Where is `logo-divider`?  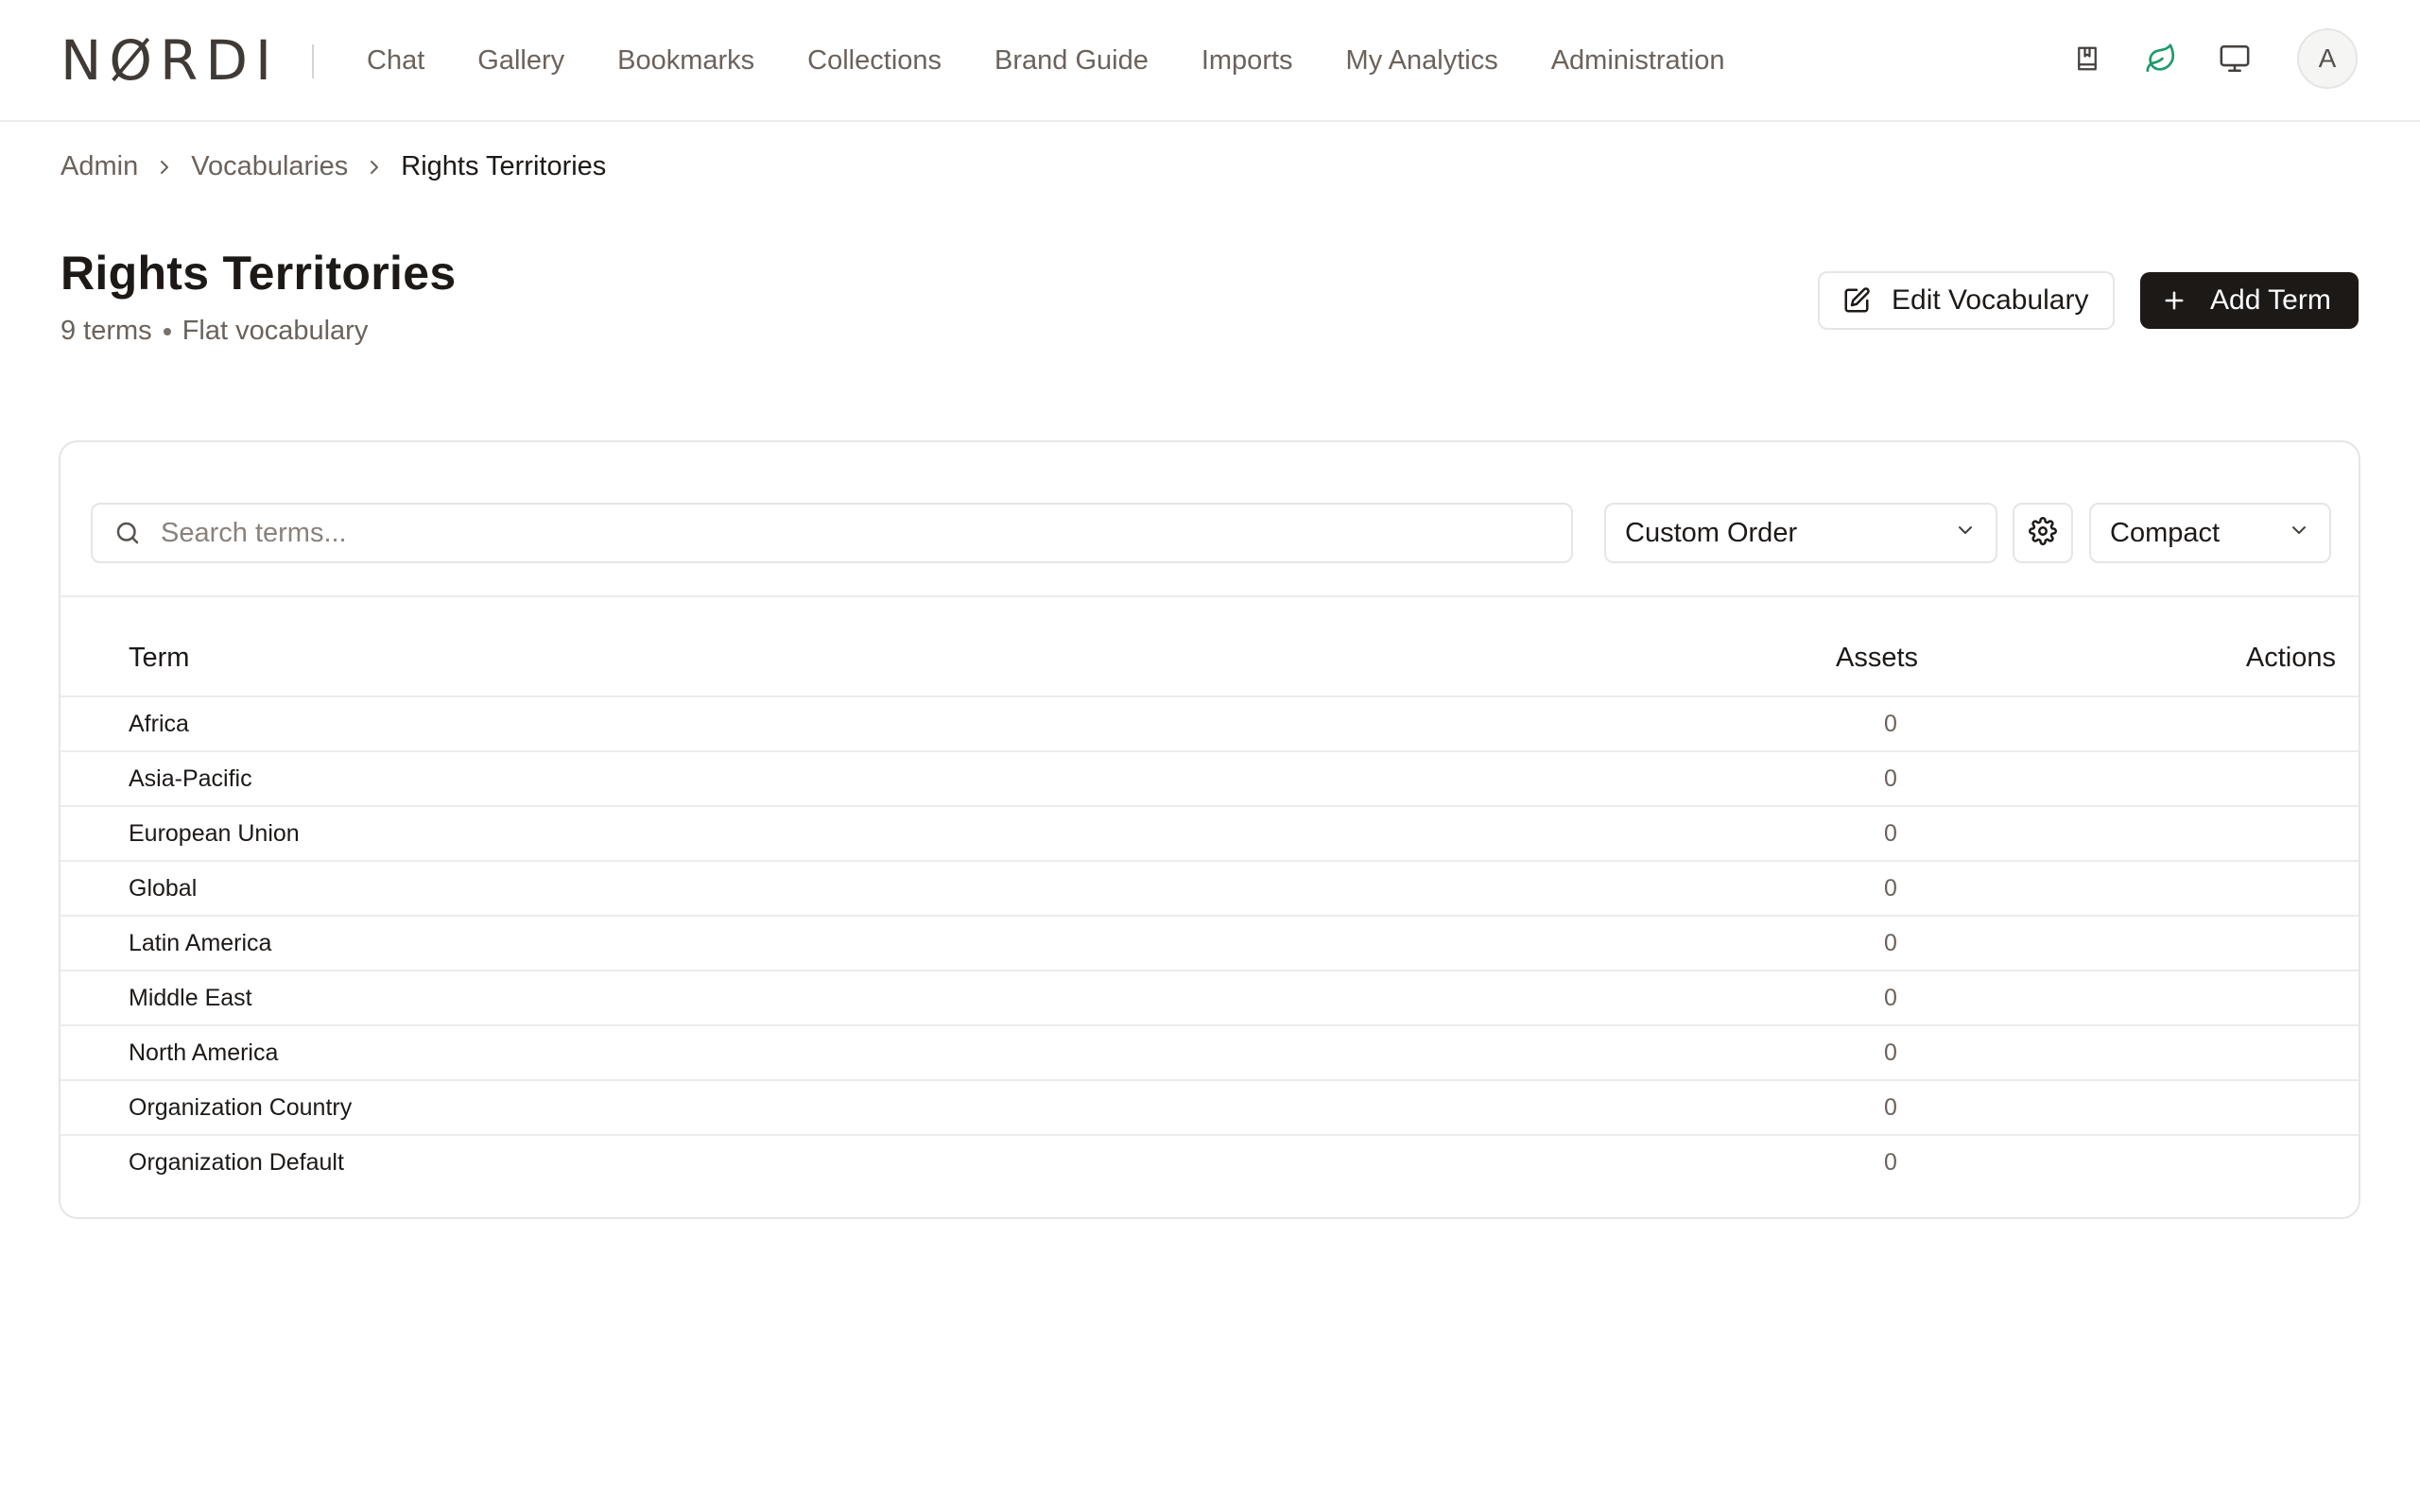
logo-divider is located at coordinates (313, 61).